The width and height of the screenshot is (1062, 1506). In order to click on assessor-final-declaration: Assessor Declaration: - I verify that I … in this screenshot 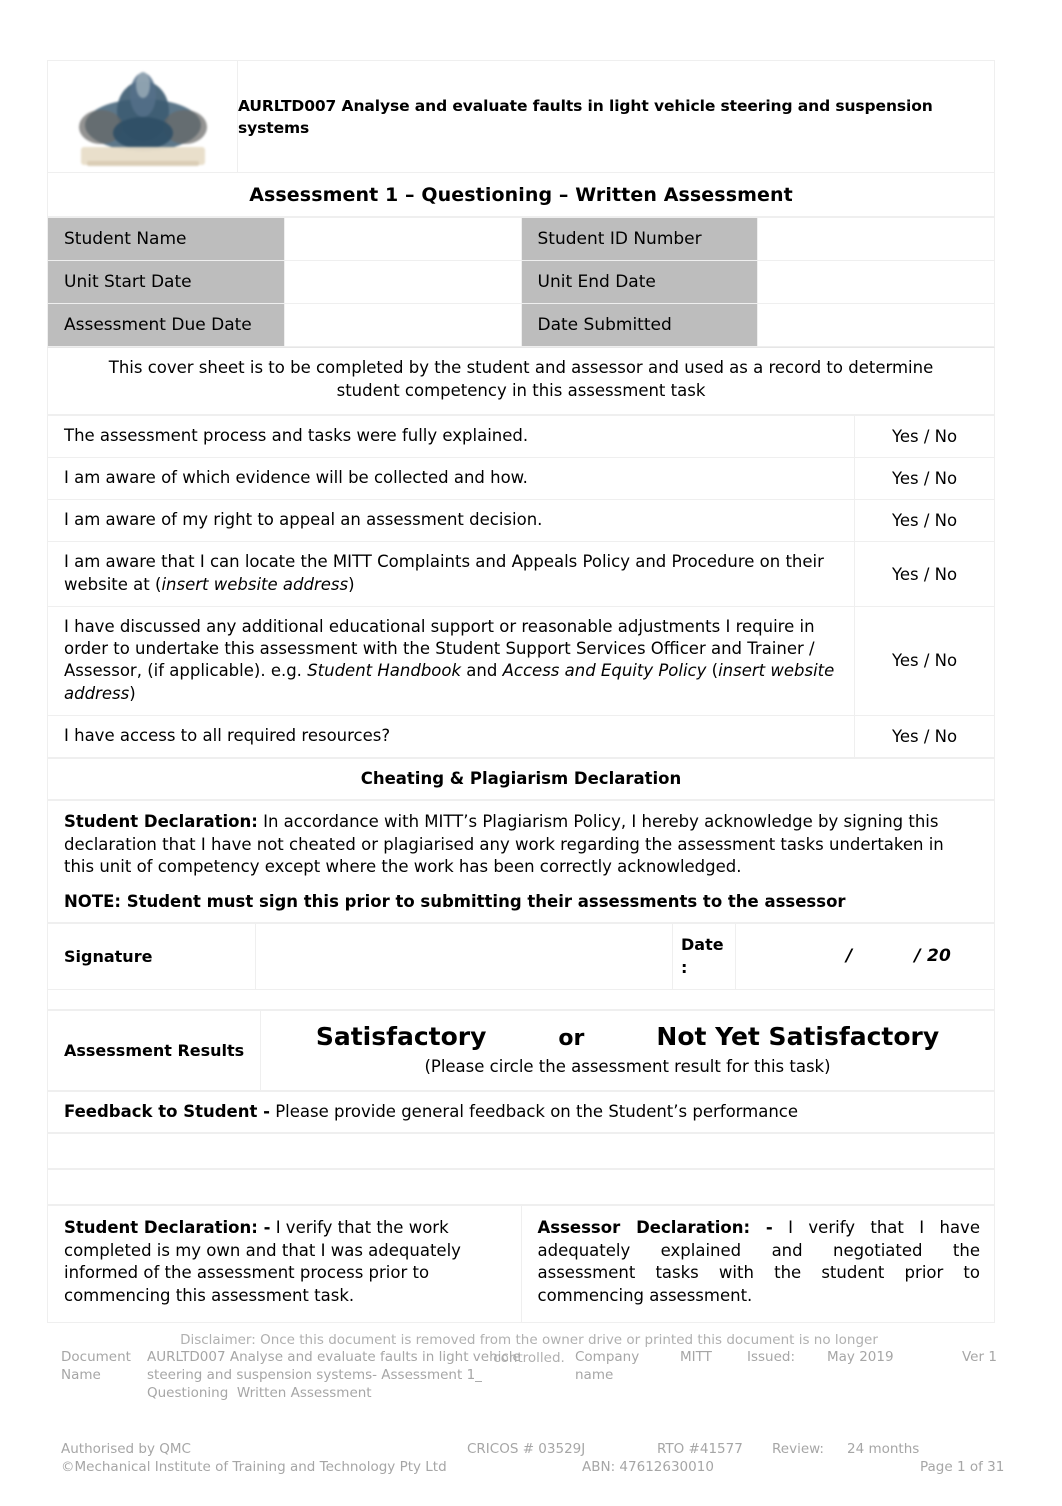, I will do `click(757, 1264)`.